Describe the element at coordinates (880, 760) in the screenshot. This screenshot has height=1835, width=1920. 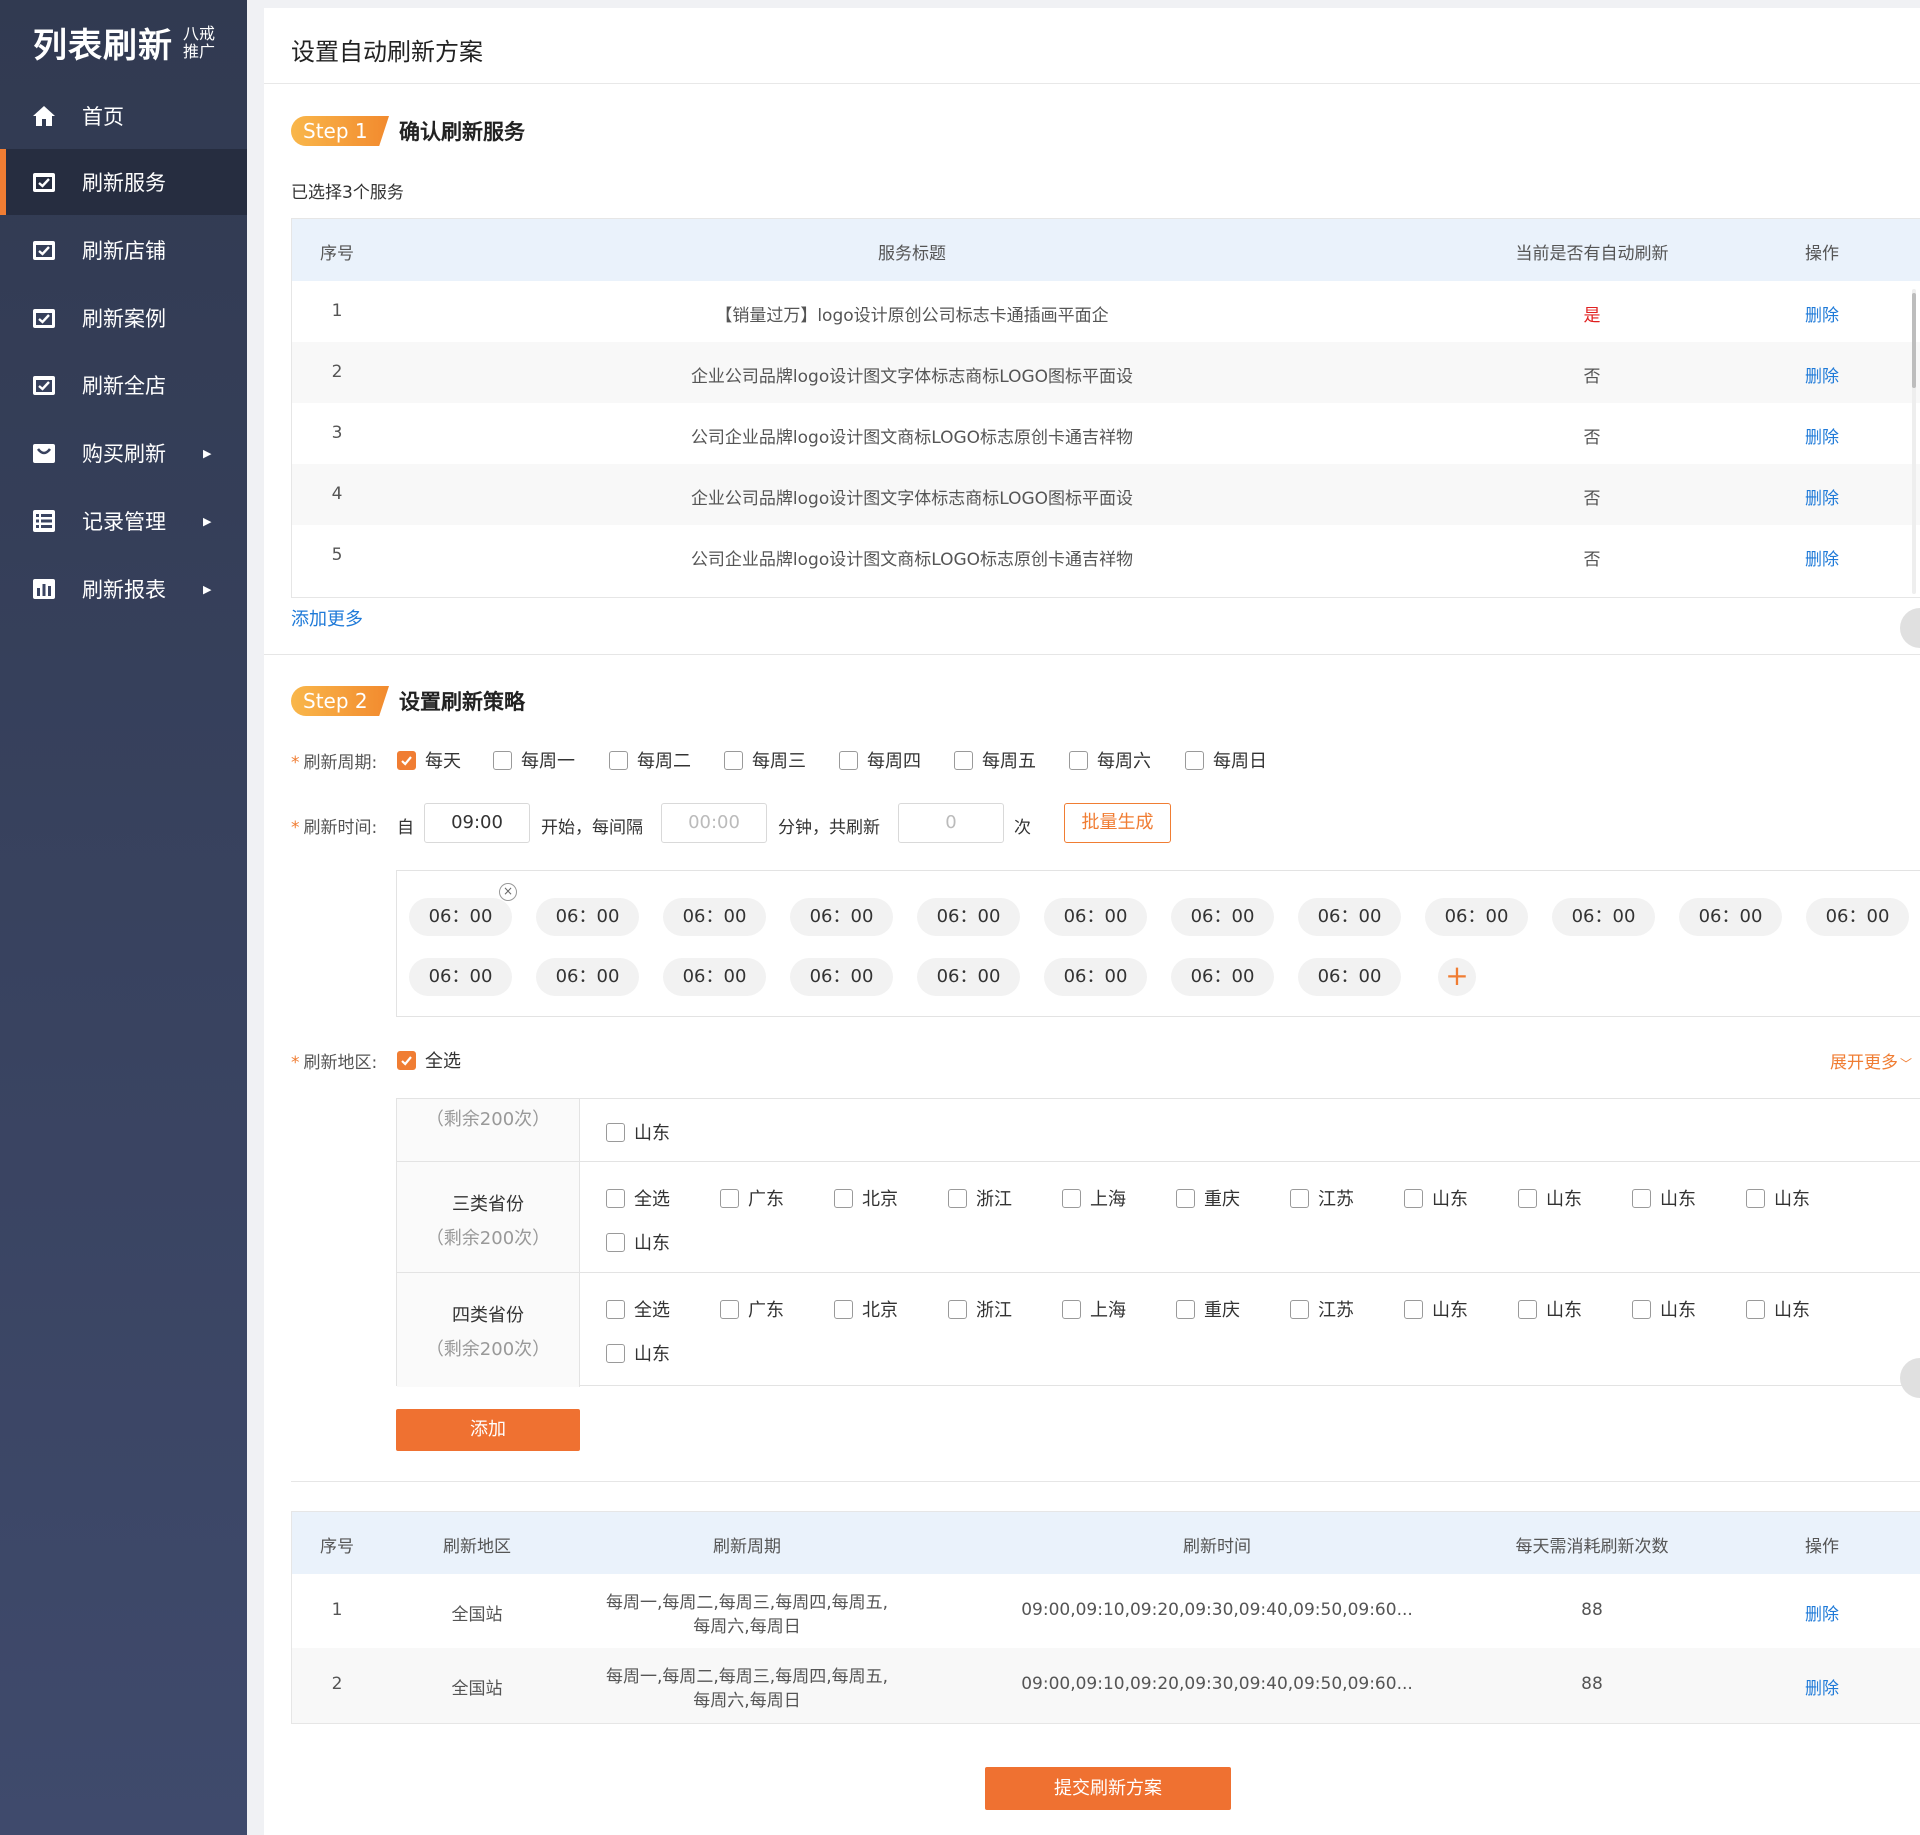
I see `cycle-checkbox-thu: 每周四` at that location.